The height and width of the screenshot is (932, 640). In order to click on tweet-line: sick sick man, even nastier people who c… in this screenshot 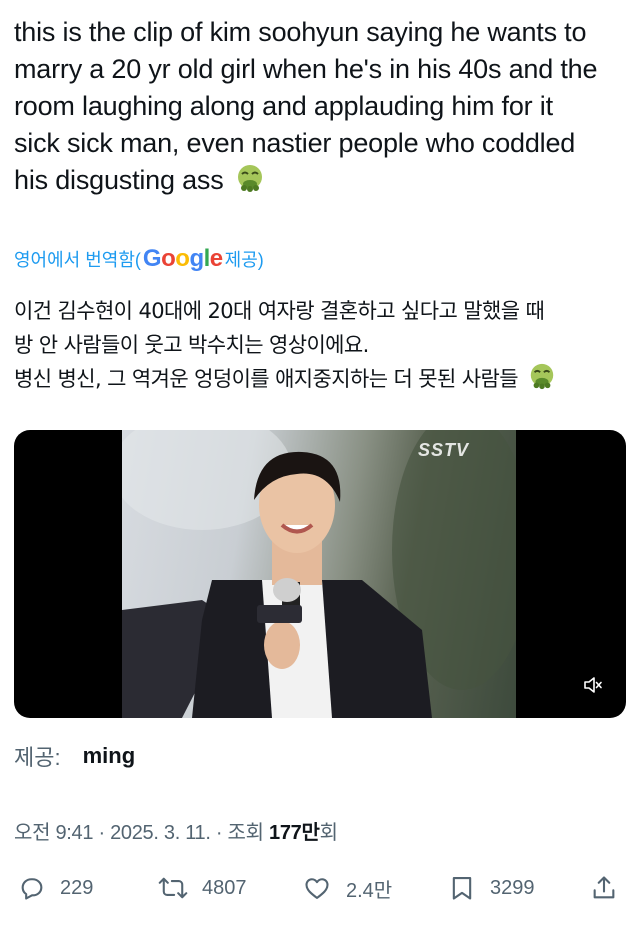, I will do `click(295, 143)`.